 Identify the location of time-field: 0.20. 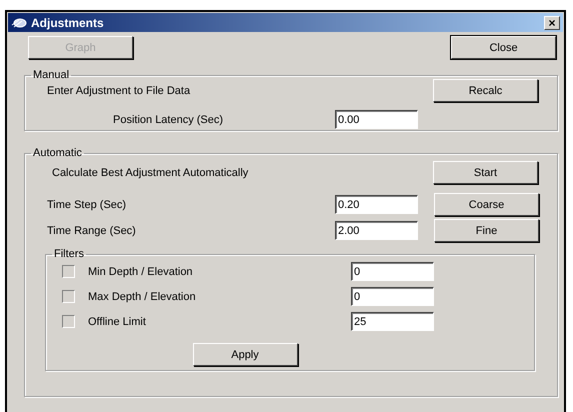
(376, 204).